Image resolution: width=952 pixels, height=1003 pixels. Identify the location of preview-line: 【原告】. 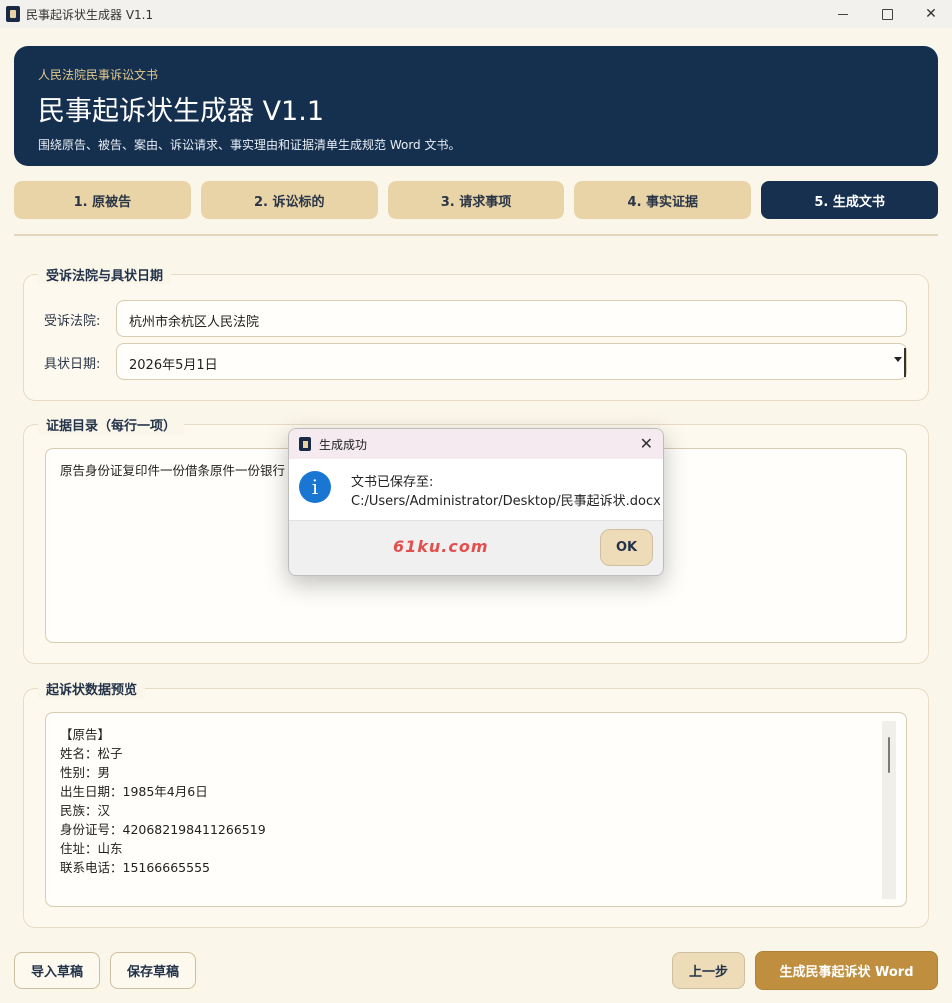
(85, 734).